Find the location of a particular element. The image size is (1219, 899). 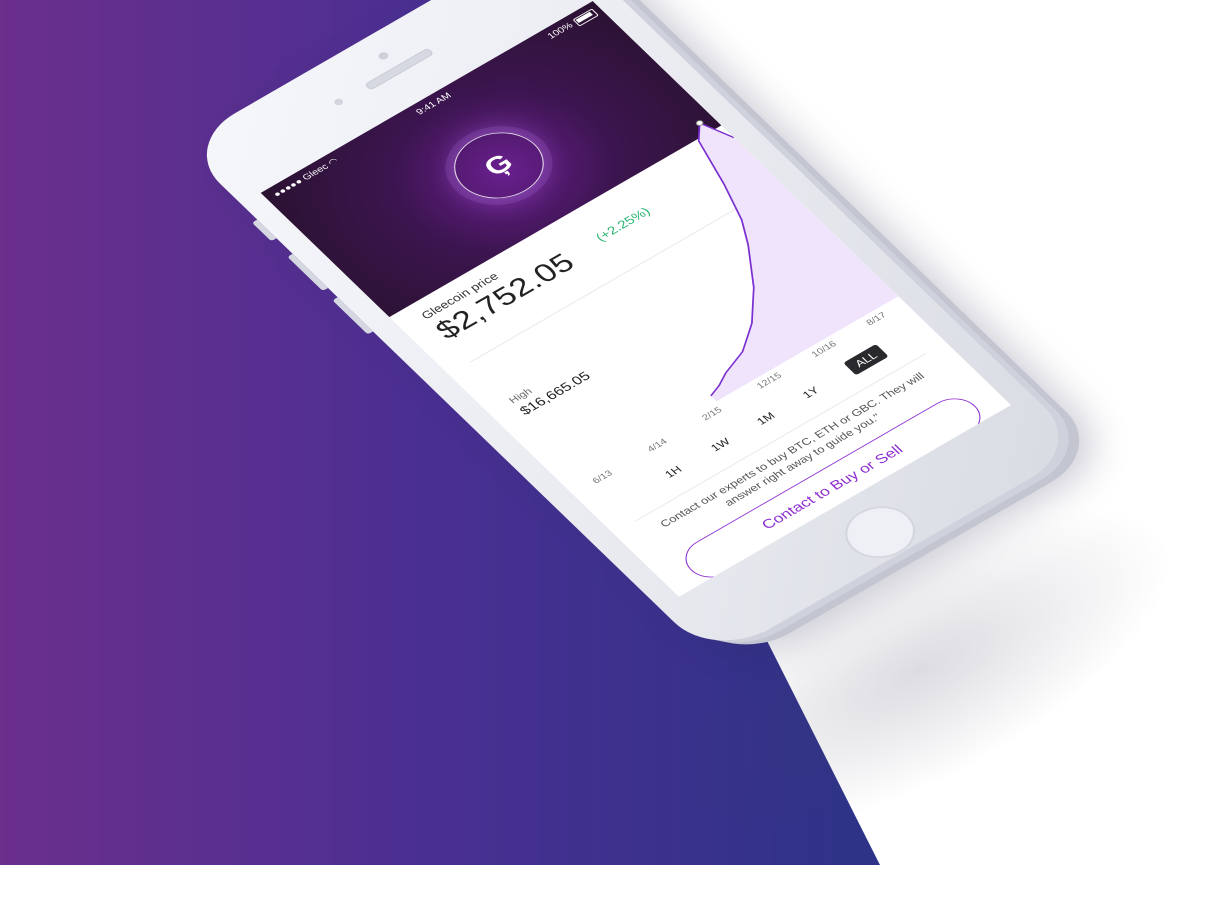

x-tick-label: 2/15 is located at coordinates (712, 414).